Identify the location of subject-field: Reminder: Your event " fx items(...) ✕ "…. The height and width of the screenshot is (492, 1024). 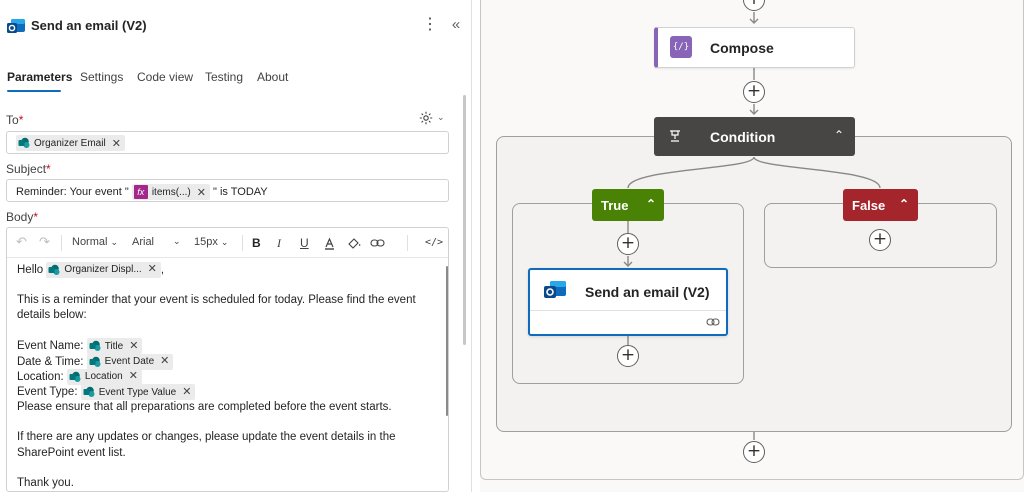
(227, 190).